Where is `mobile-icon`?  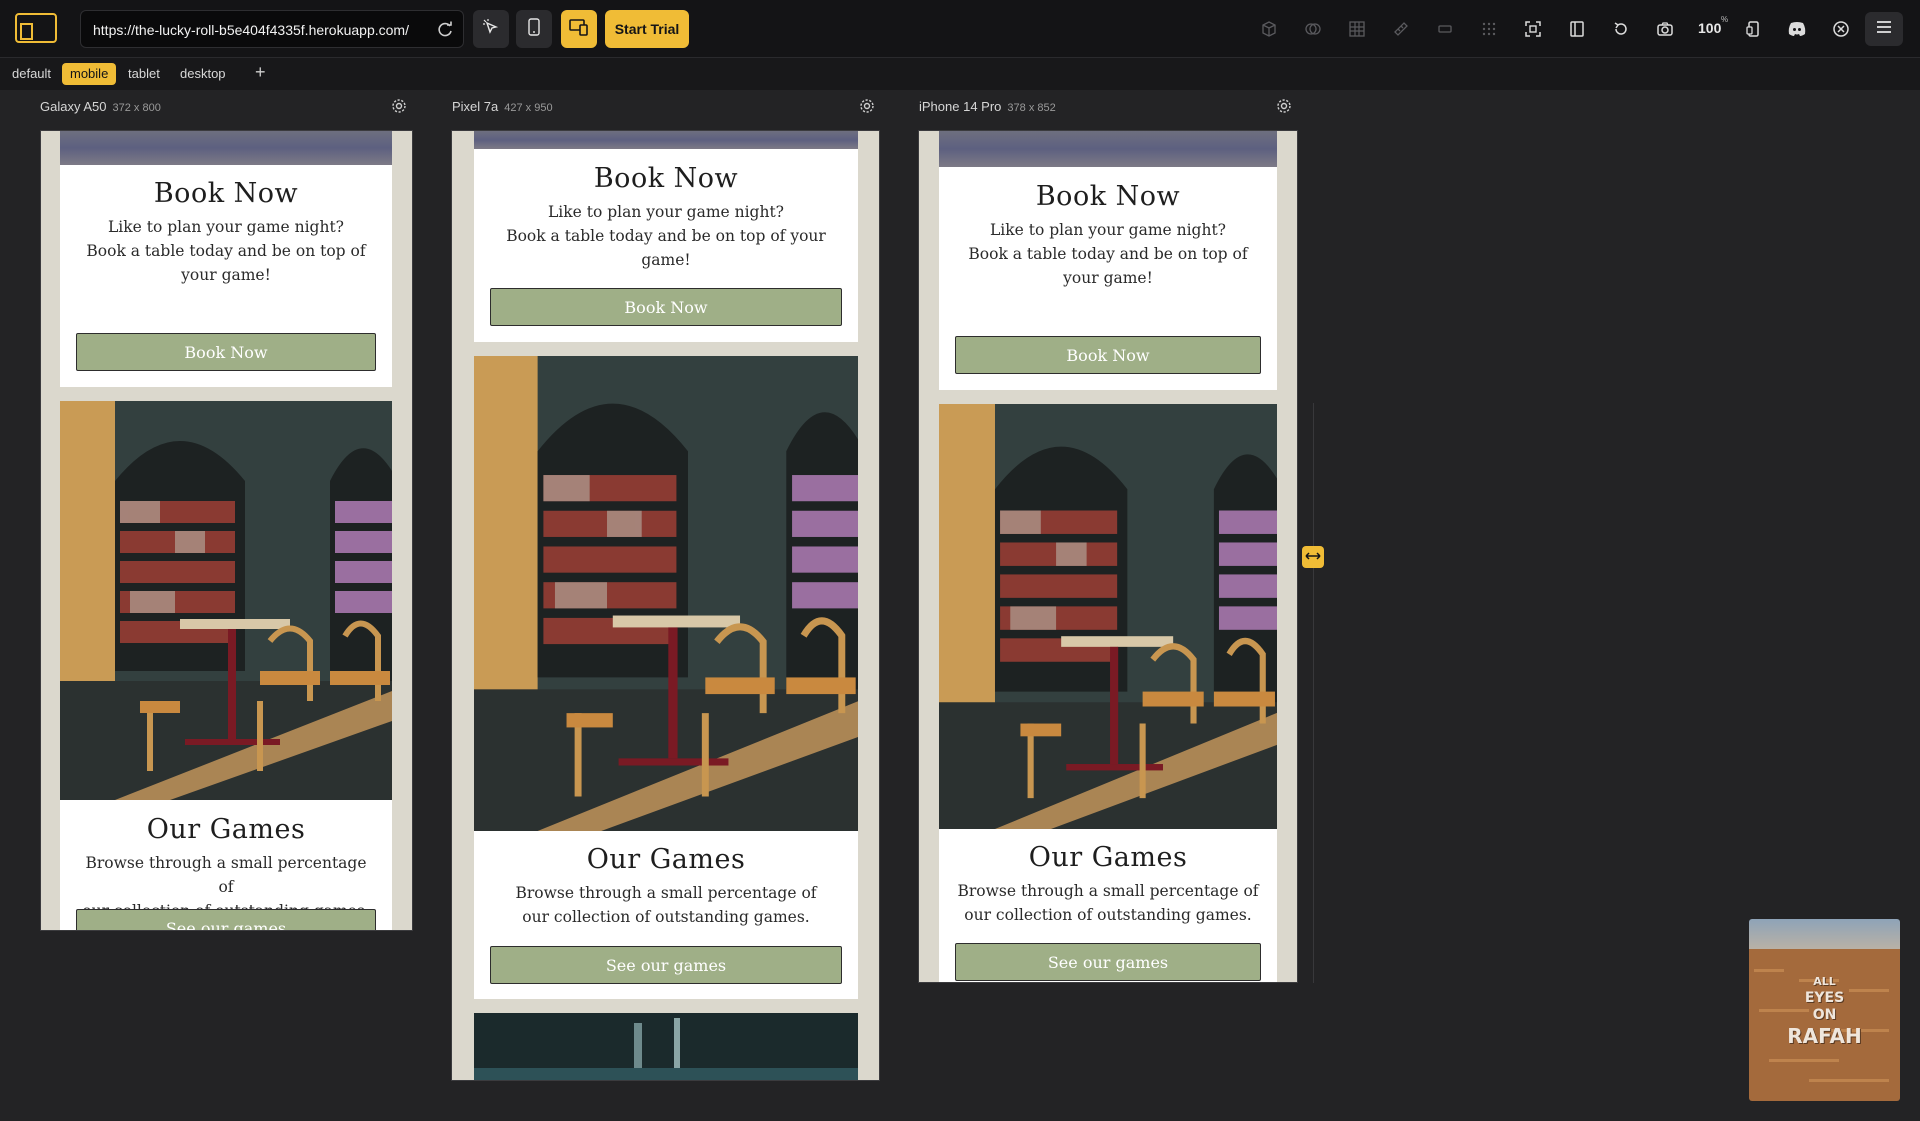 mobile-icon is located at coordinates (534, 29).